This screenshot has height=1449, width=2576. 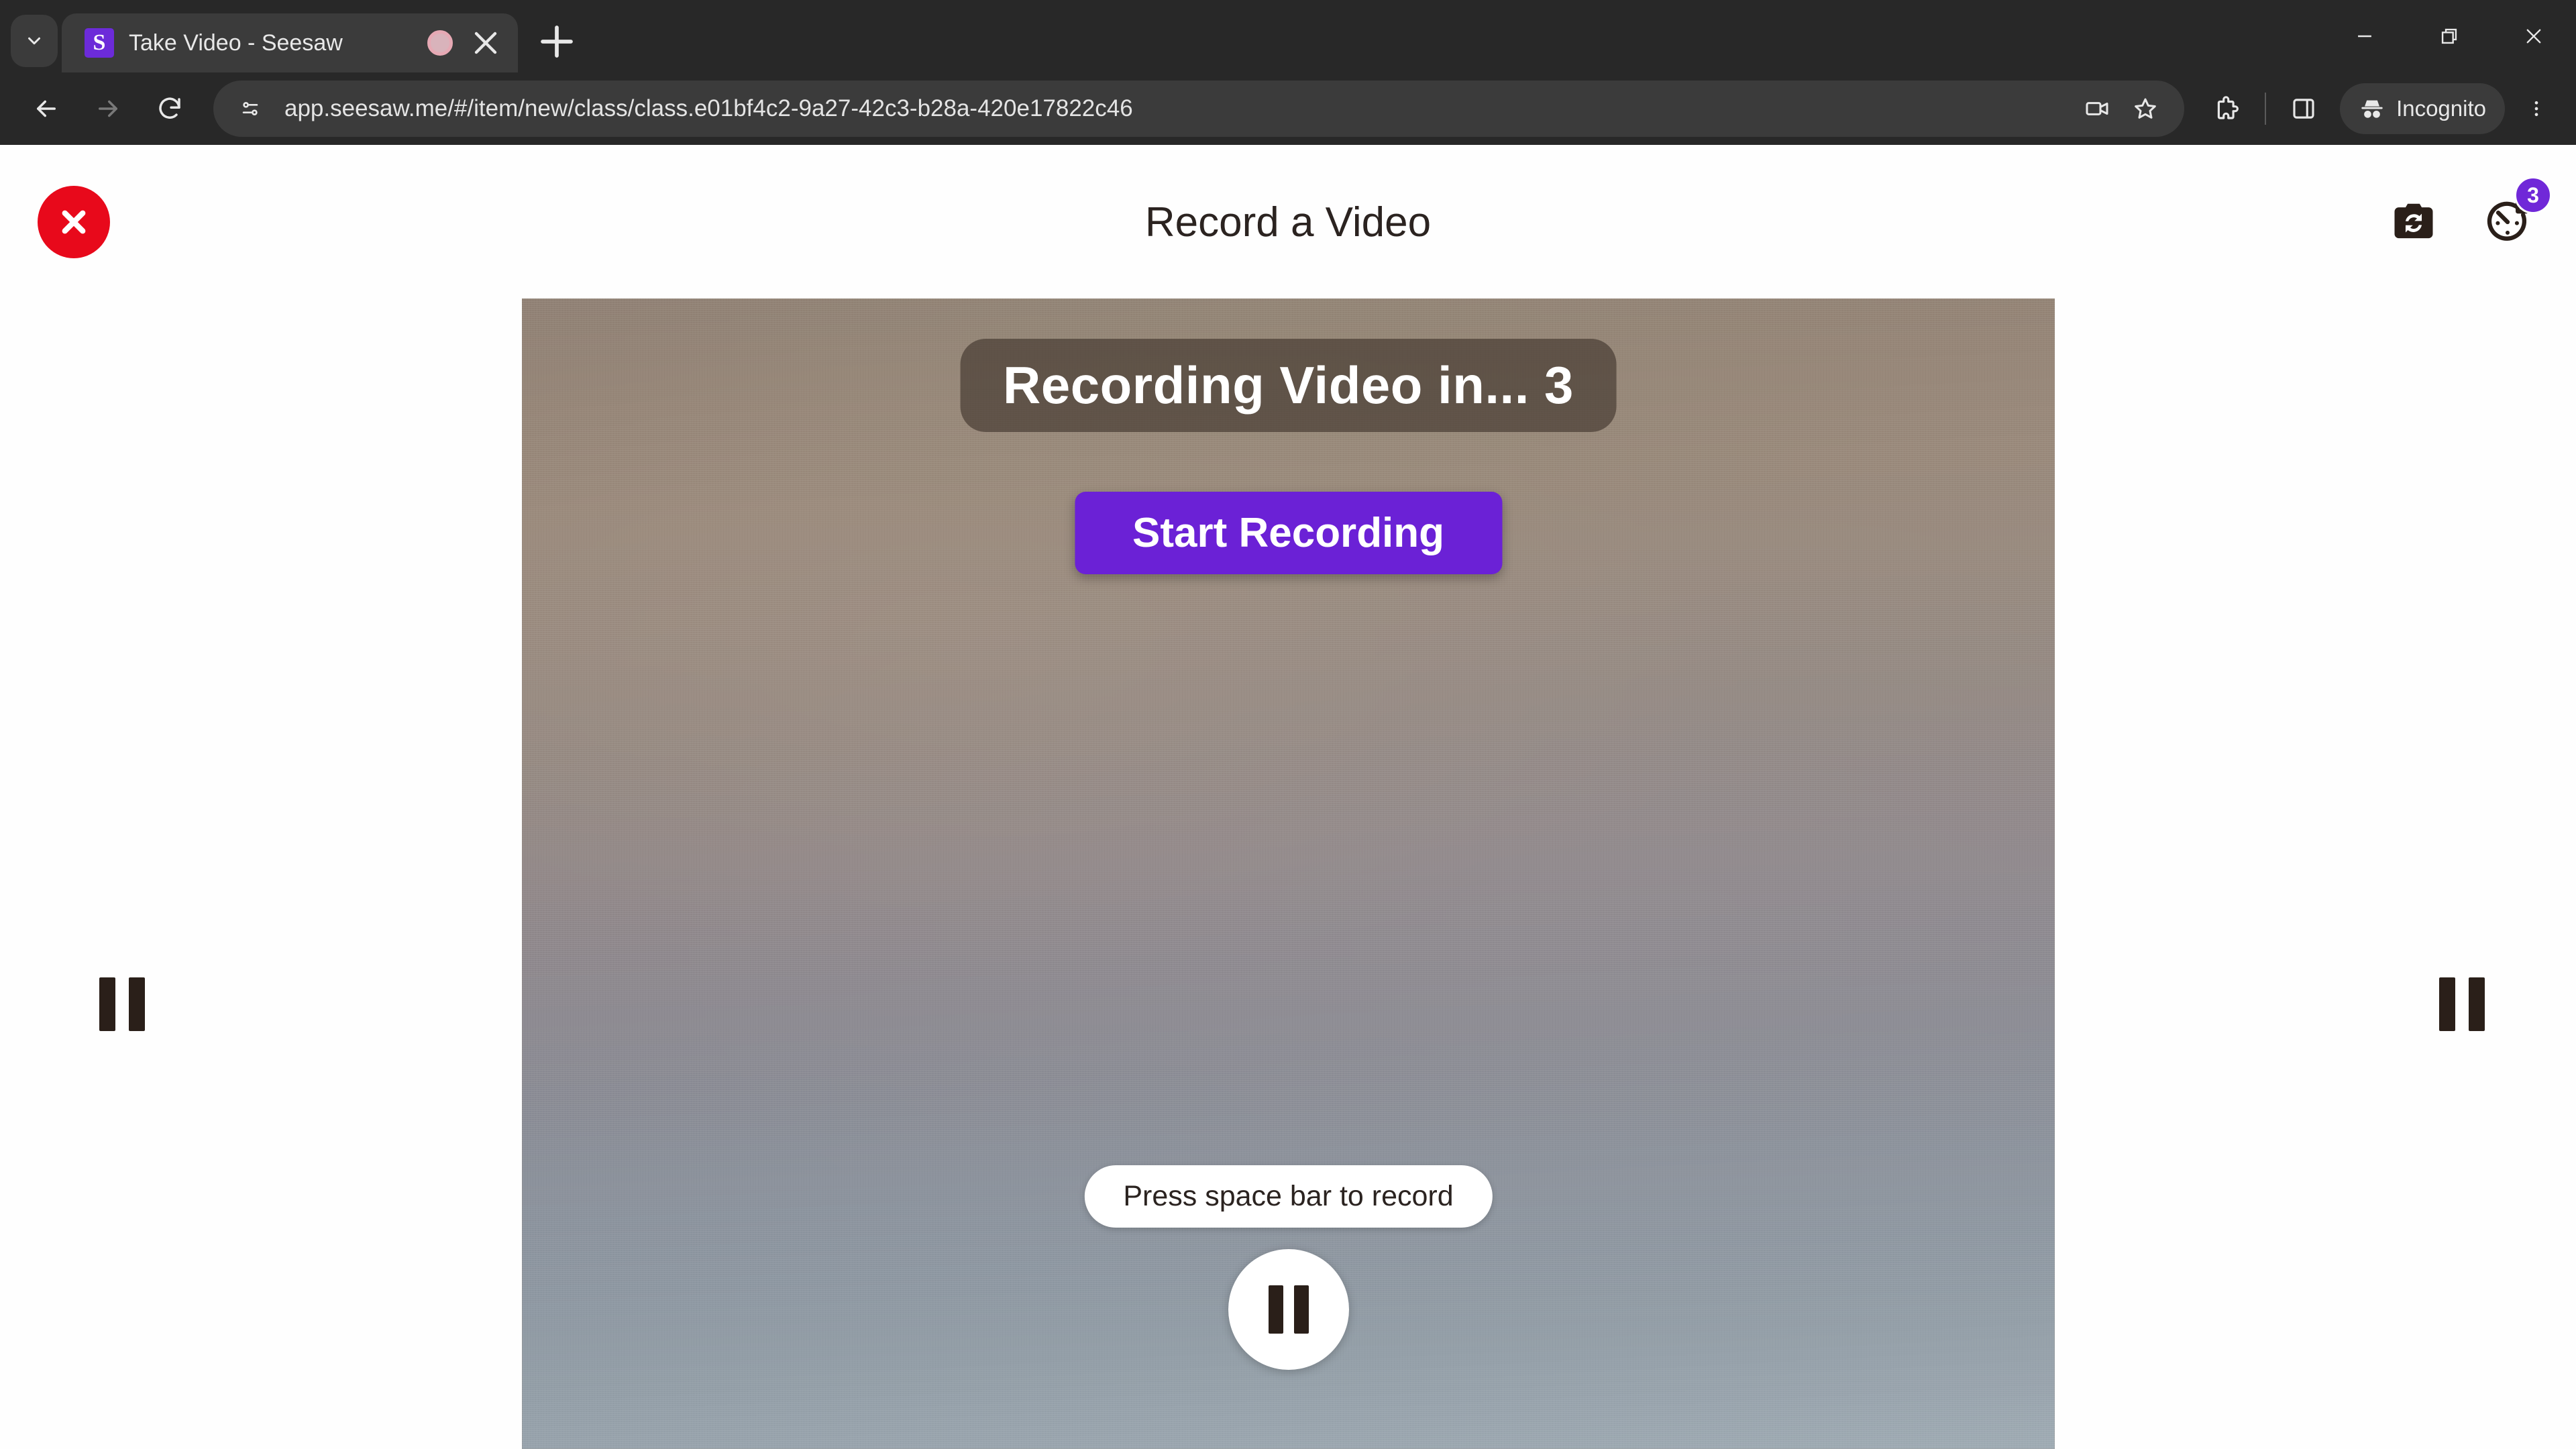 I want to click on video-camera-icon, so click(x=2097, y=108).